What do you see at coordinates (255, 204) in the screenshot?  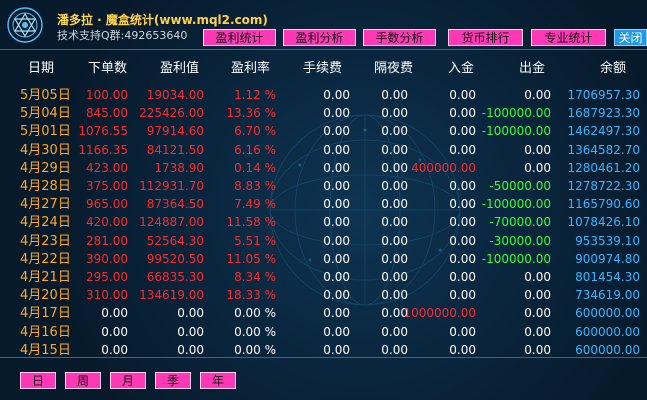 I see `cell-profit-rate: 7.49 %` at bounding box center [255, 204].